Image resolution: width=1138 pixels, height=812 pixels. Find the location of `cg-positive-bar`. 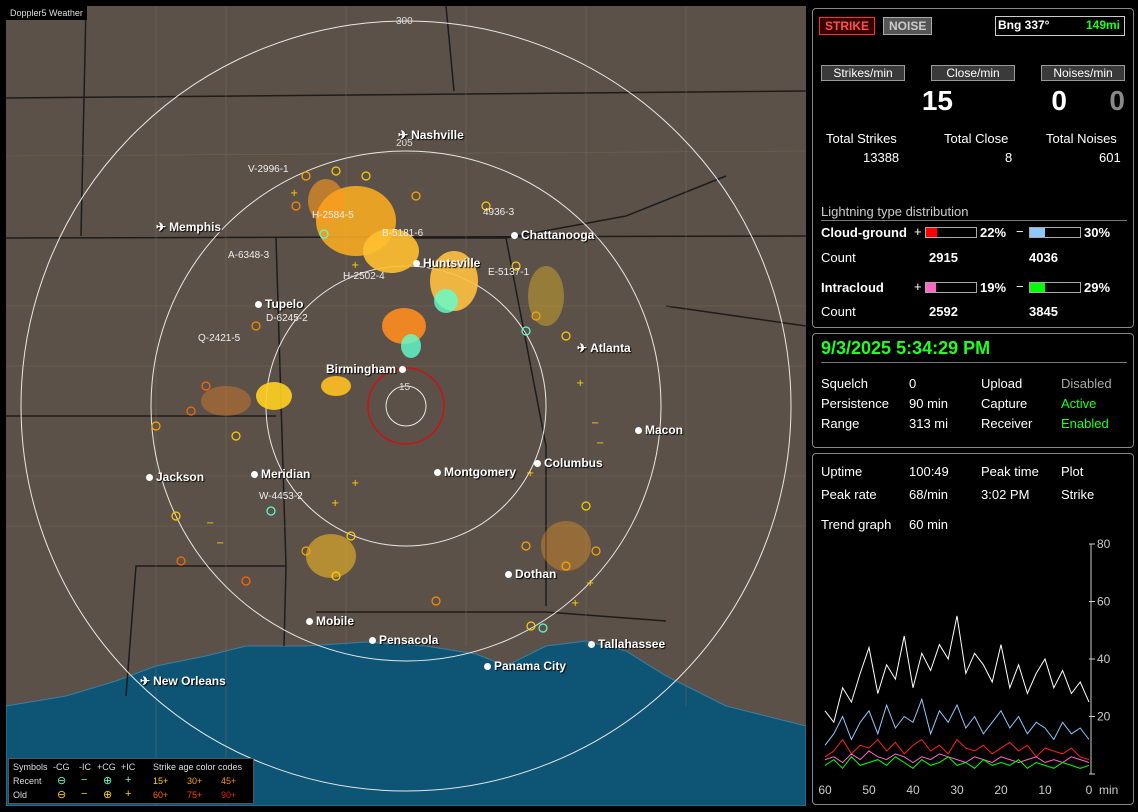

cg-positive-bar is located at coordinates (951, 232).